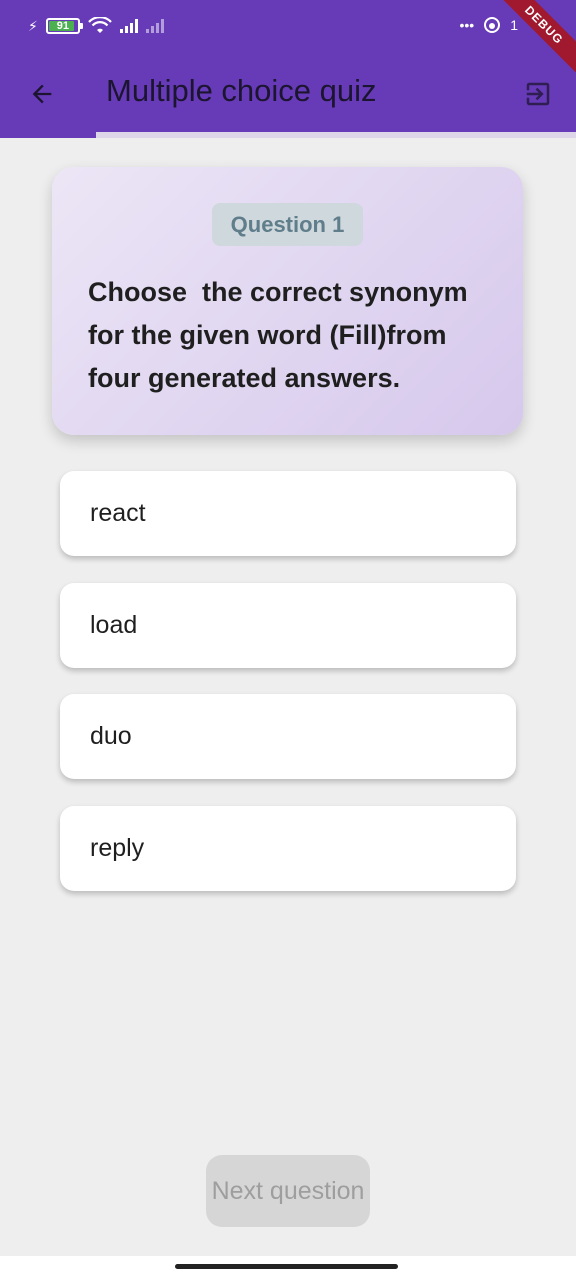  Describe the element at coordinates (48, 135) in the screenshot. I see `quiz-progress-fill` at that location.